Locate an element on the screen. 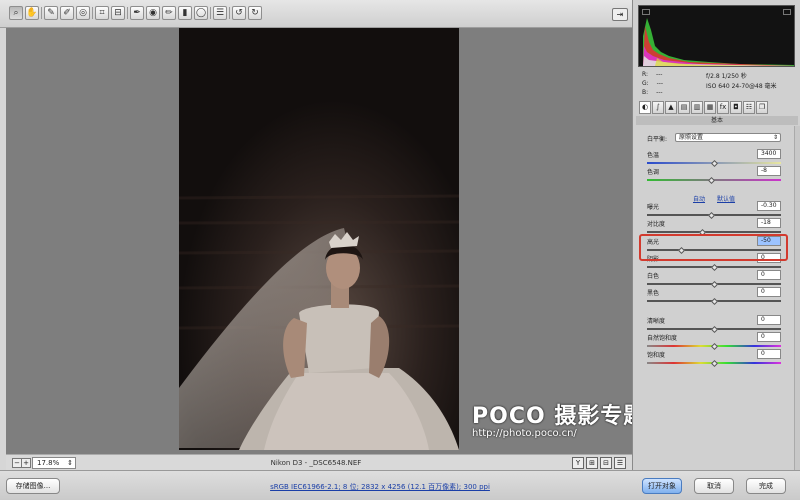 This screenshot has width=800, height=500. crop-icon: ⌗ is located at coordinates (102, 13).